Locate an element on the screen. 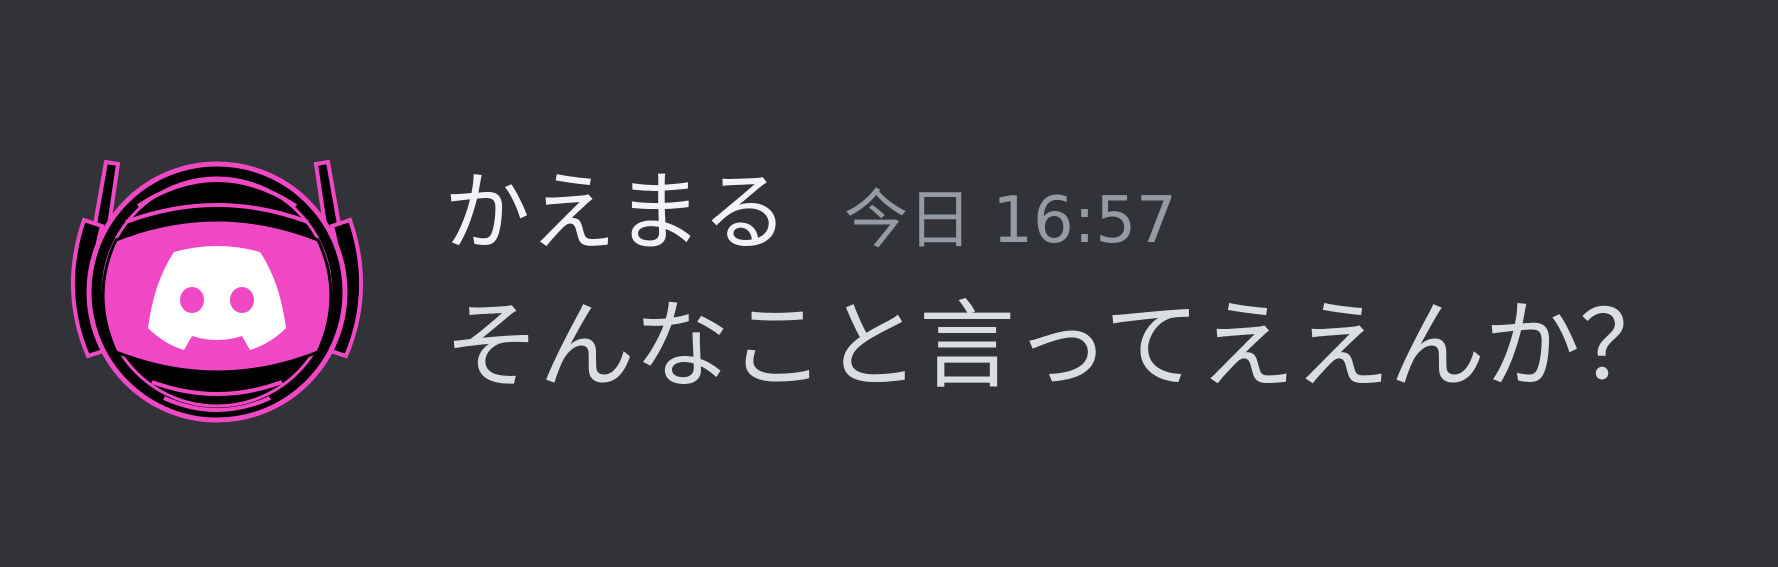 Image resolution: width=1778 pixels, height=567 pixels. message-text: そんなこと言ってええんか？ is located at coordinates (1059, 346).